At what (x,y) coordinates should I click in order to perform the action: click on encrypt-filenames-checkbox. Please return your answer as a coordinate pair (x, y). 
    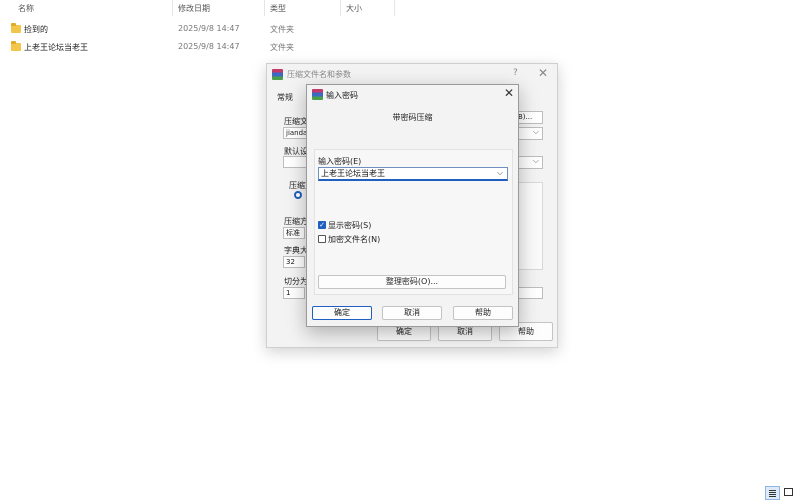
    Looking at the image, I should click on (322, 239).